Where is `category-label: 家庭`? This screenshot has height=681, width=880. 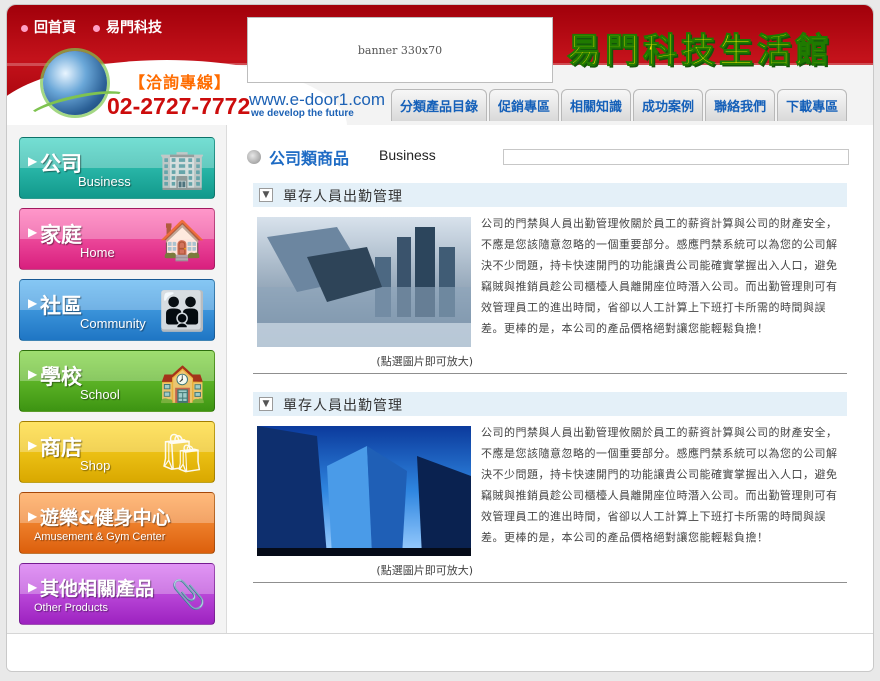 category-label: 家庭 is located at coordinates (61, 235).